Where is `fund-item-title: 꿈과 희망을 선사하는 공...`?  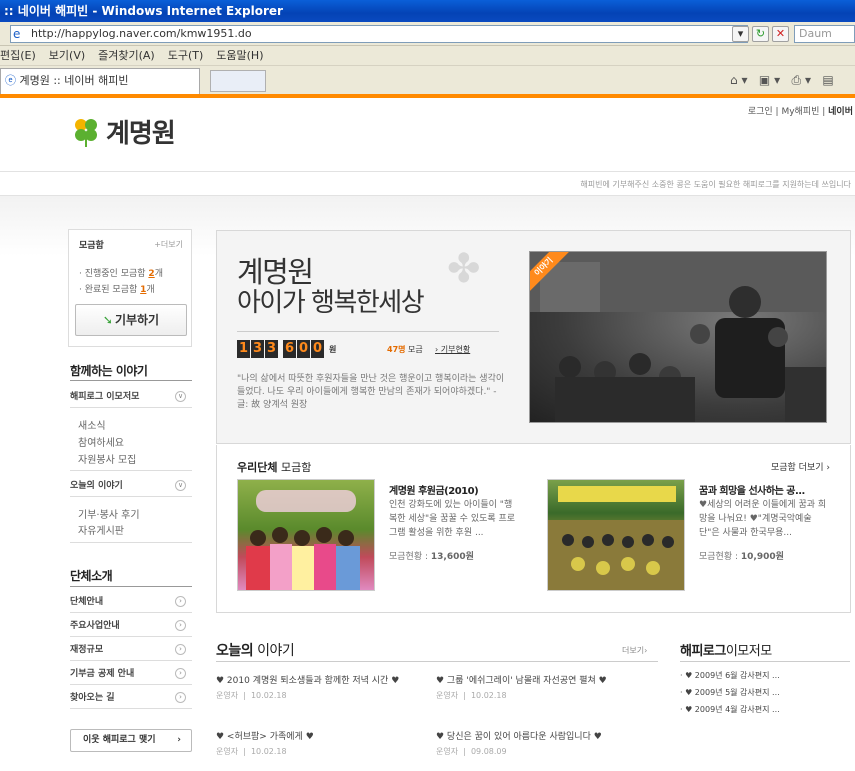
fund-item-title: 꿈과 희망을 선사하는 공... is located at coordinates (752, 489).